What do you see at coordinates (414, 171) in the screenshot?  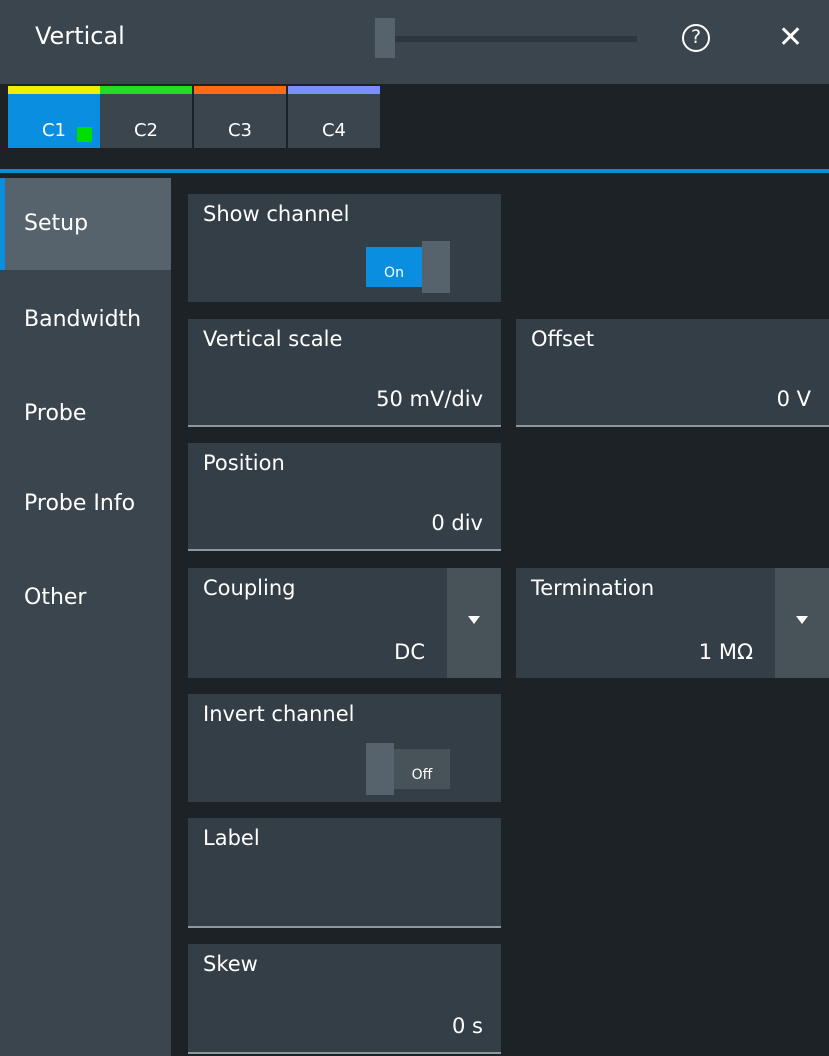 I see `tab-underline` at bounding box center [414, 171].